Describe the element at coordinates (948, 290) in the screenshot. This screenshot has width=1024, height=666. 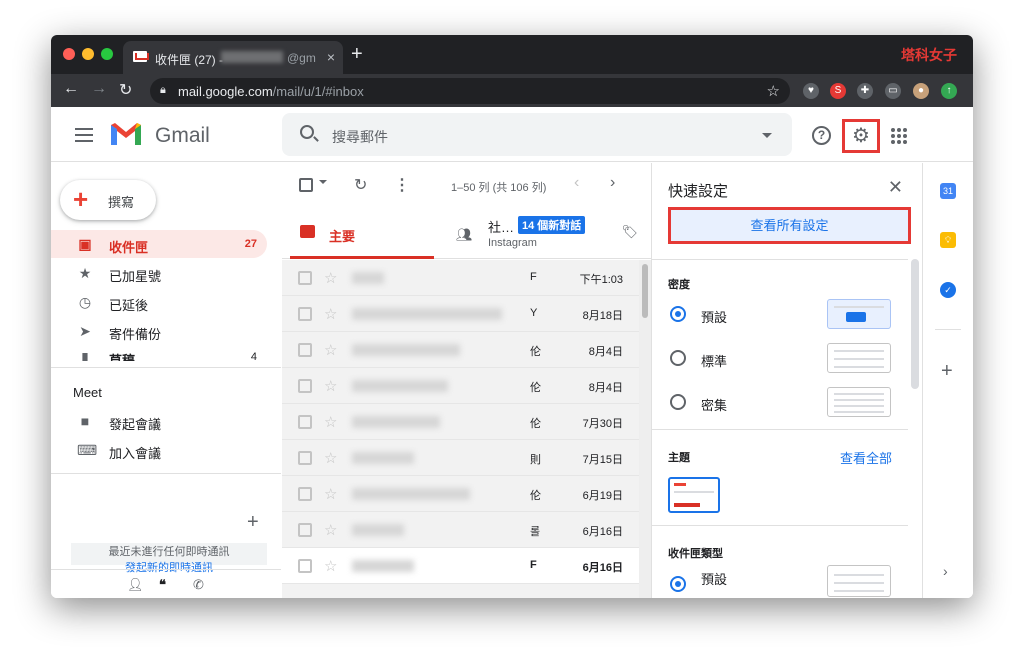
I see `tasks-icon: ✓` at that location.